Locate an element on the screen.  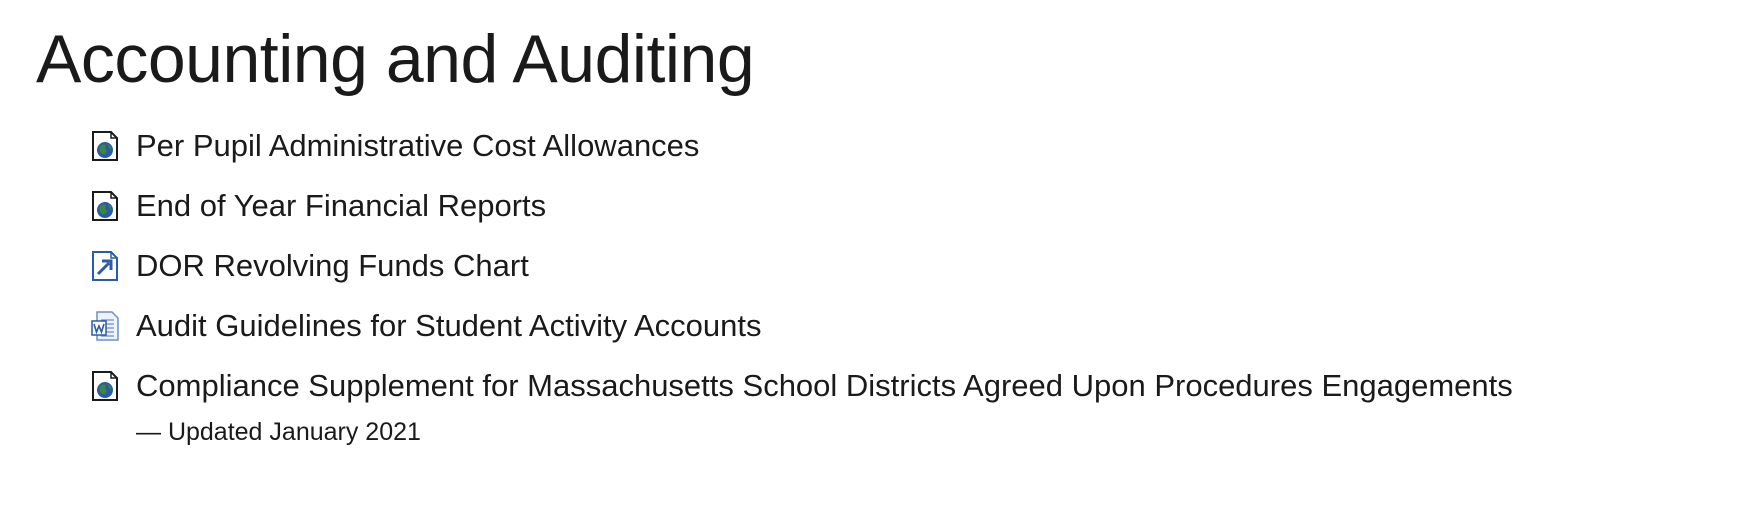
updated-note: — Updated January 2021 is located at coordinates (278, 432).